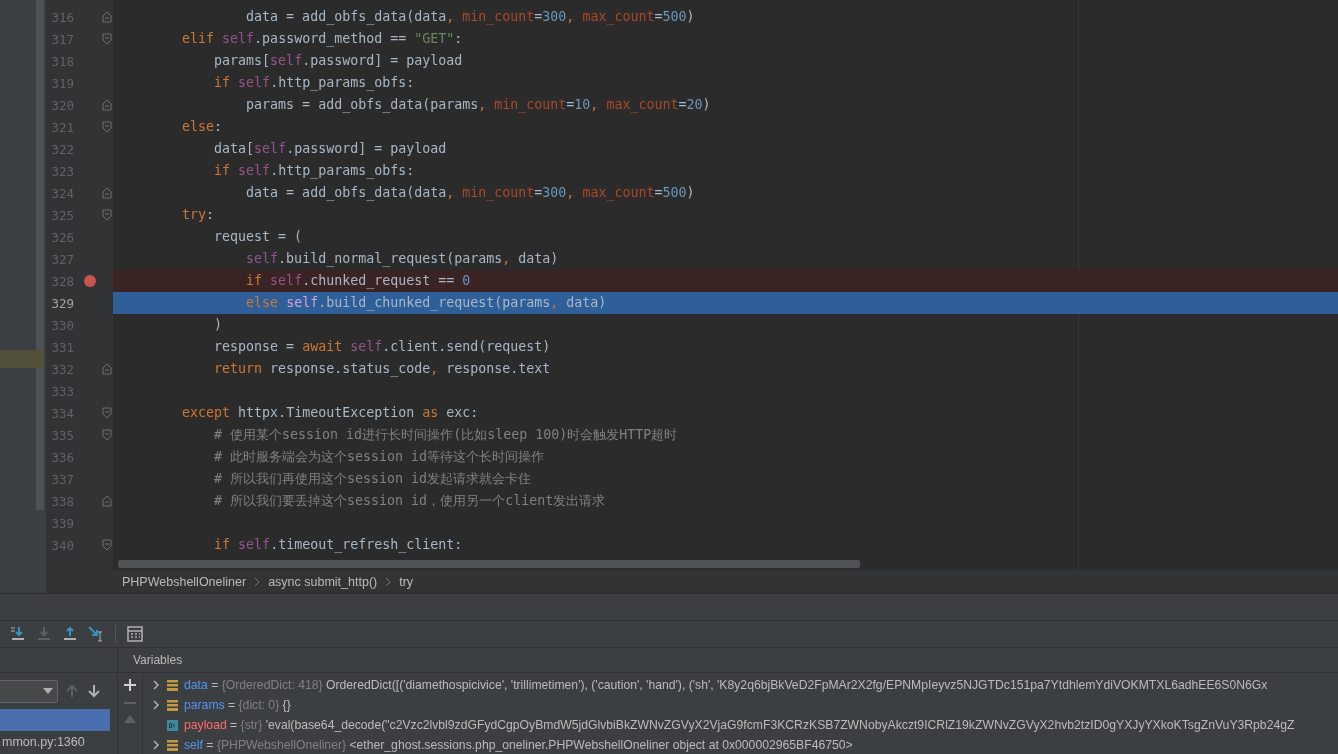  Describe the element at coordinates (402, 259) in the screenshot. I see `code-line: self.build_normal_request(params, data)` at that location.